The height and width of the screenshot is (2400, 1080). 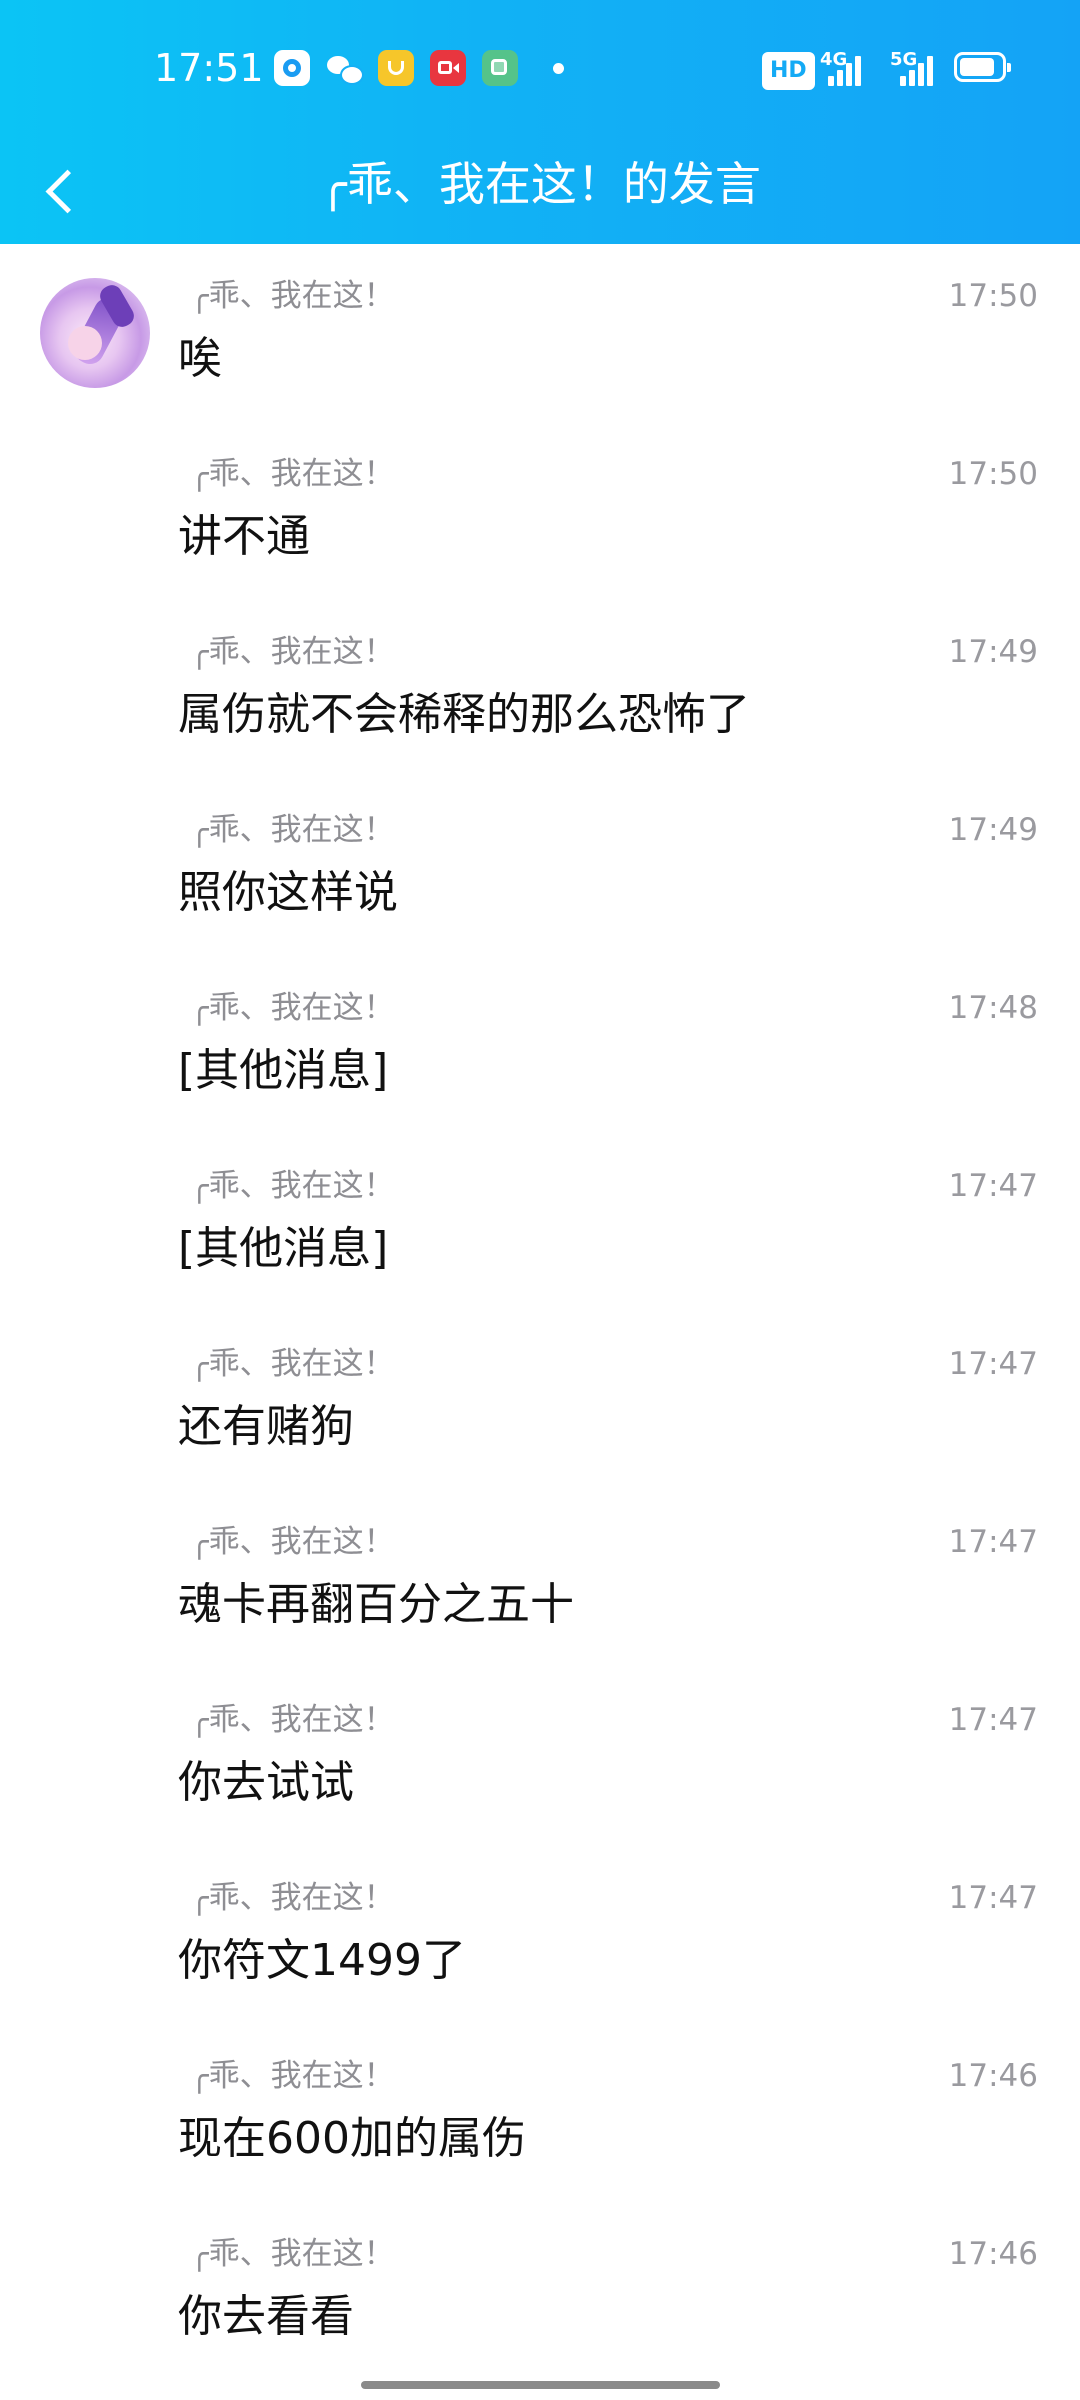 I want to click on hd-voice-badge: HD, so click(x=788, y=71).